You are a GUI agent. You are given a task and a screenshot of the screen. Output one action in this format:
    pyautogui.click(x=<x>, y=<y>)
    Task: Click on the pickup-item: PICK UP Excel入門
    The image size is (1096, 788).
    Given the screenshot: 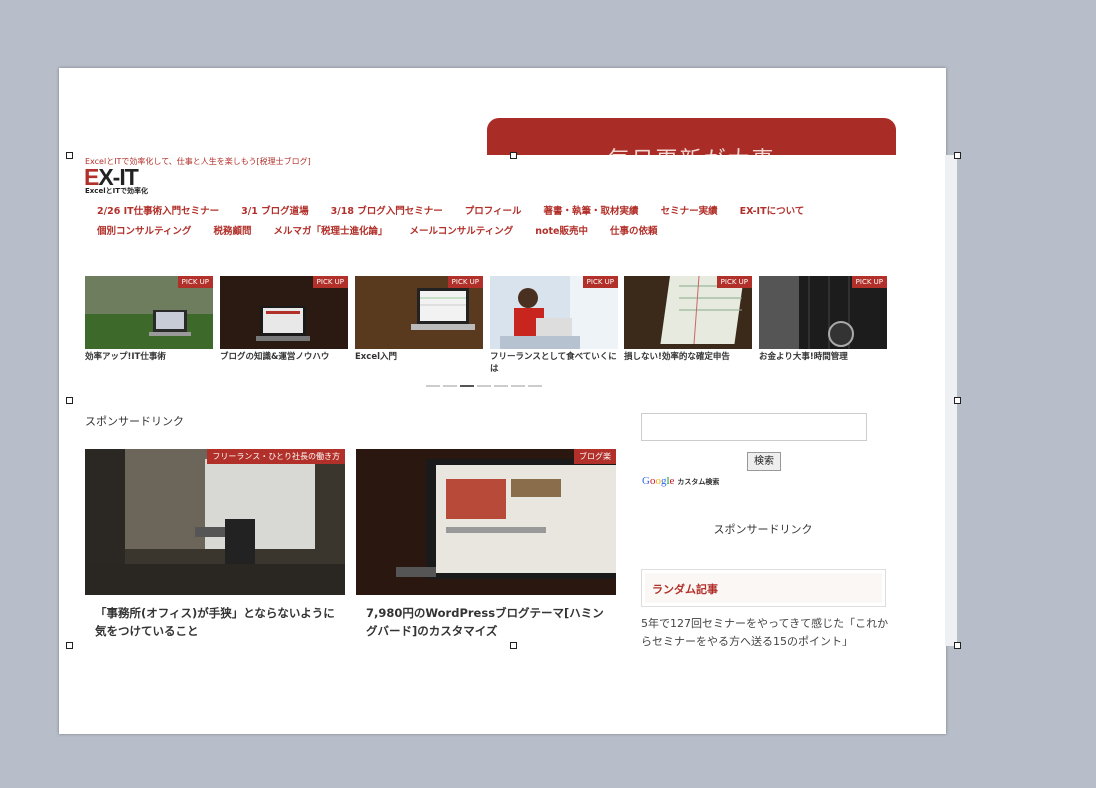 What is the action you would take?
    pyautogui.click(x=419, y=320)
    